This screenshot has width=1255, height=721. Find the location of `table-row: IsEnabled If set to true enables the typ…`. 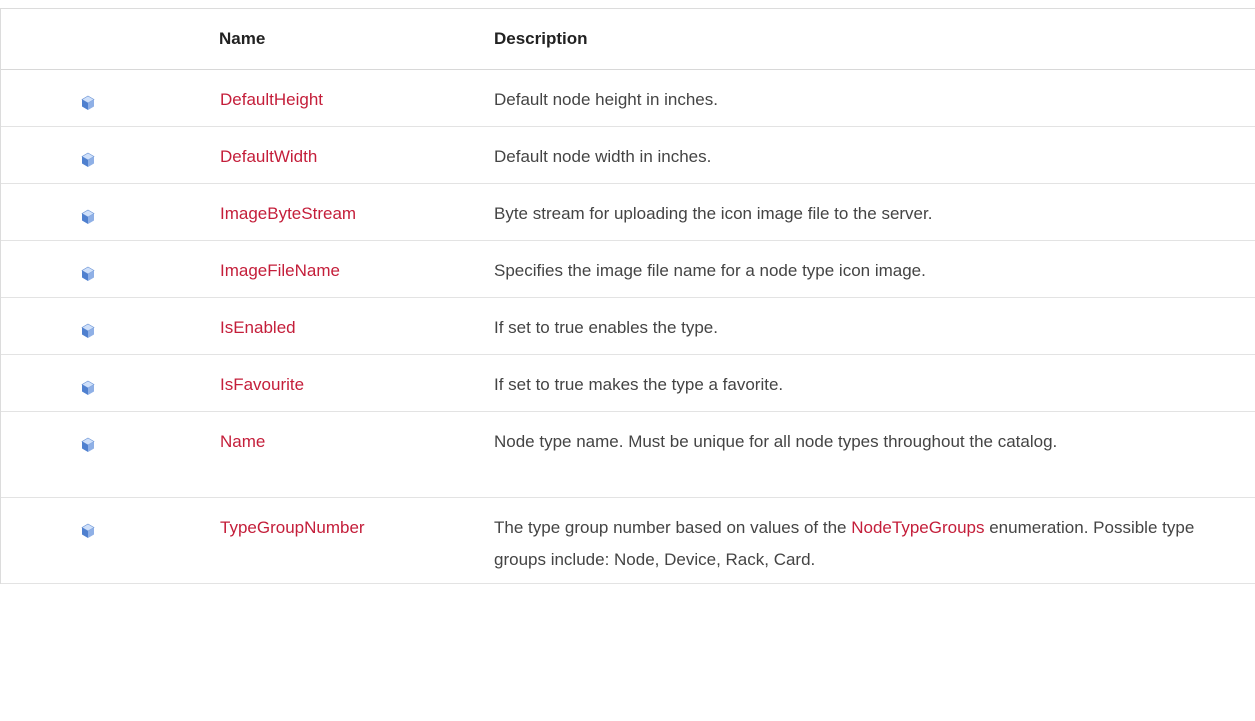

table-row: IsEnabled If set to true enables the typ… is located at coordinates (628, 326).